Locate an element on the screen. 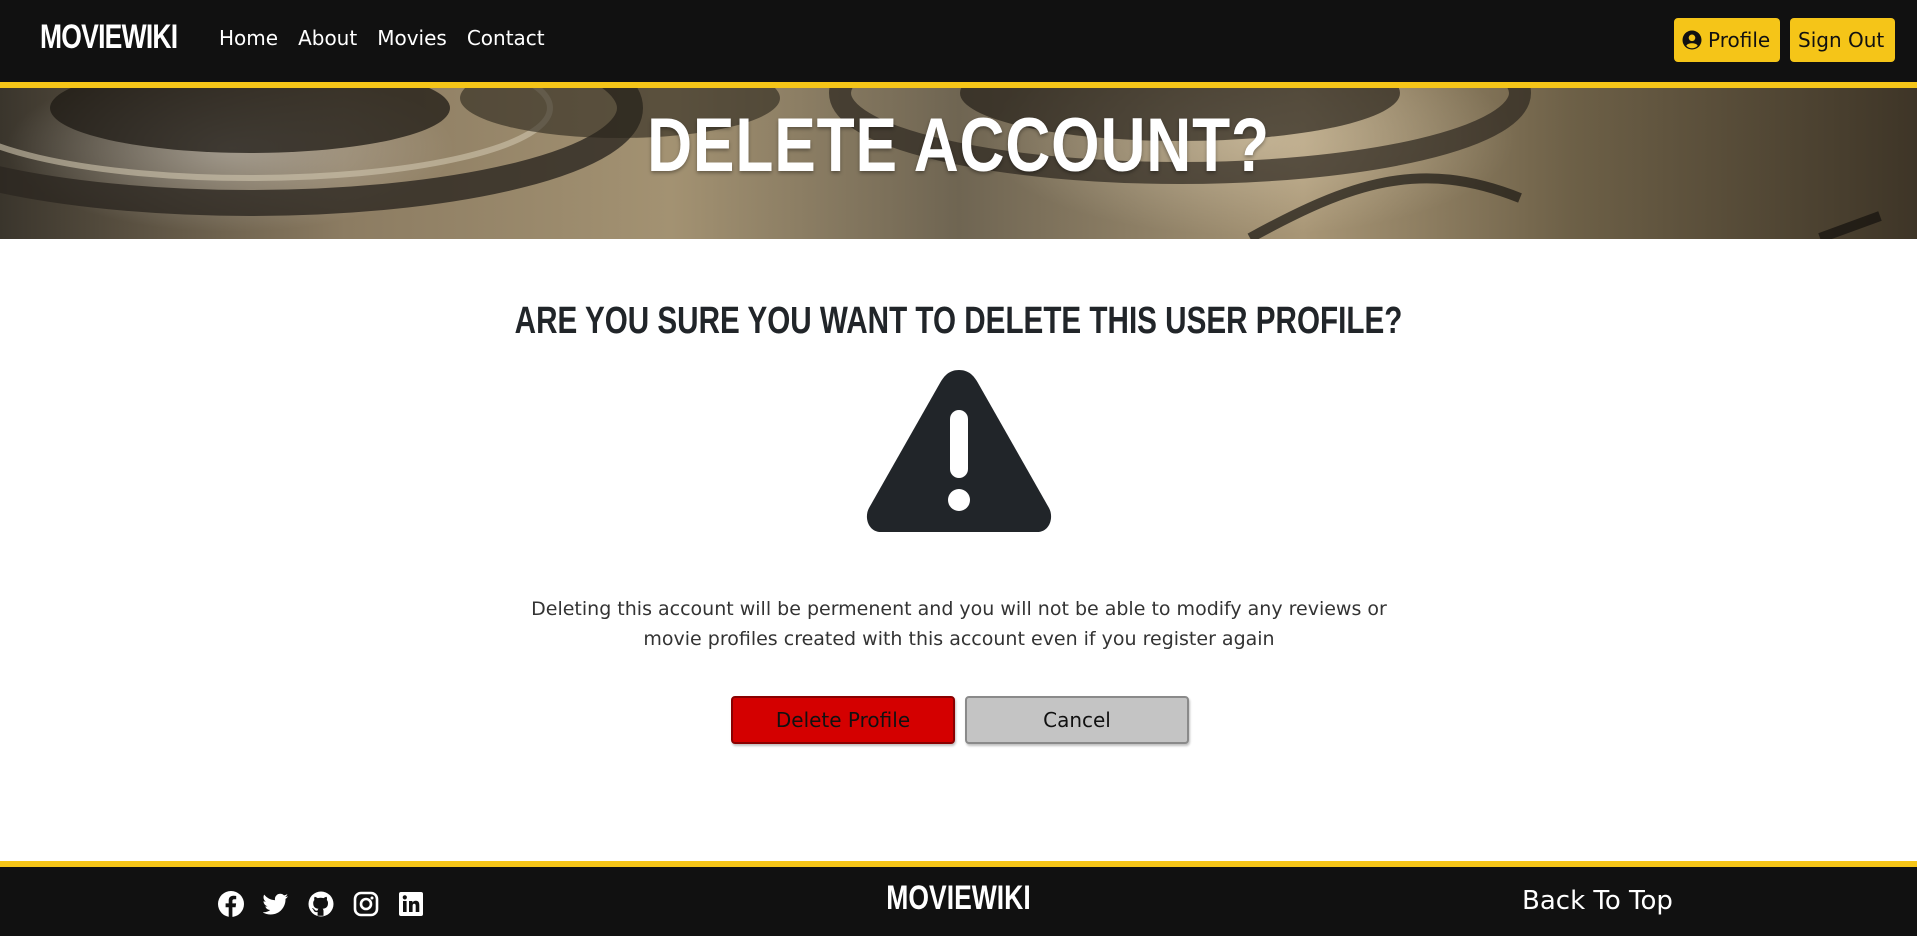 Image resolution: width=1917 pixels, height=936 pixels. nav-link-contact: Contact is located at coordinates (506, 38).